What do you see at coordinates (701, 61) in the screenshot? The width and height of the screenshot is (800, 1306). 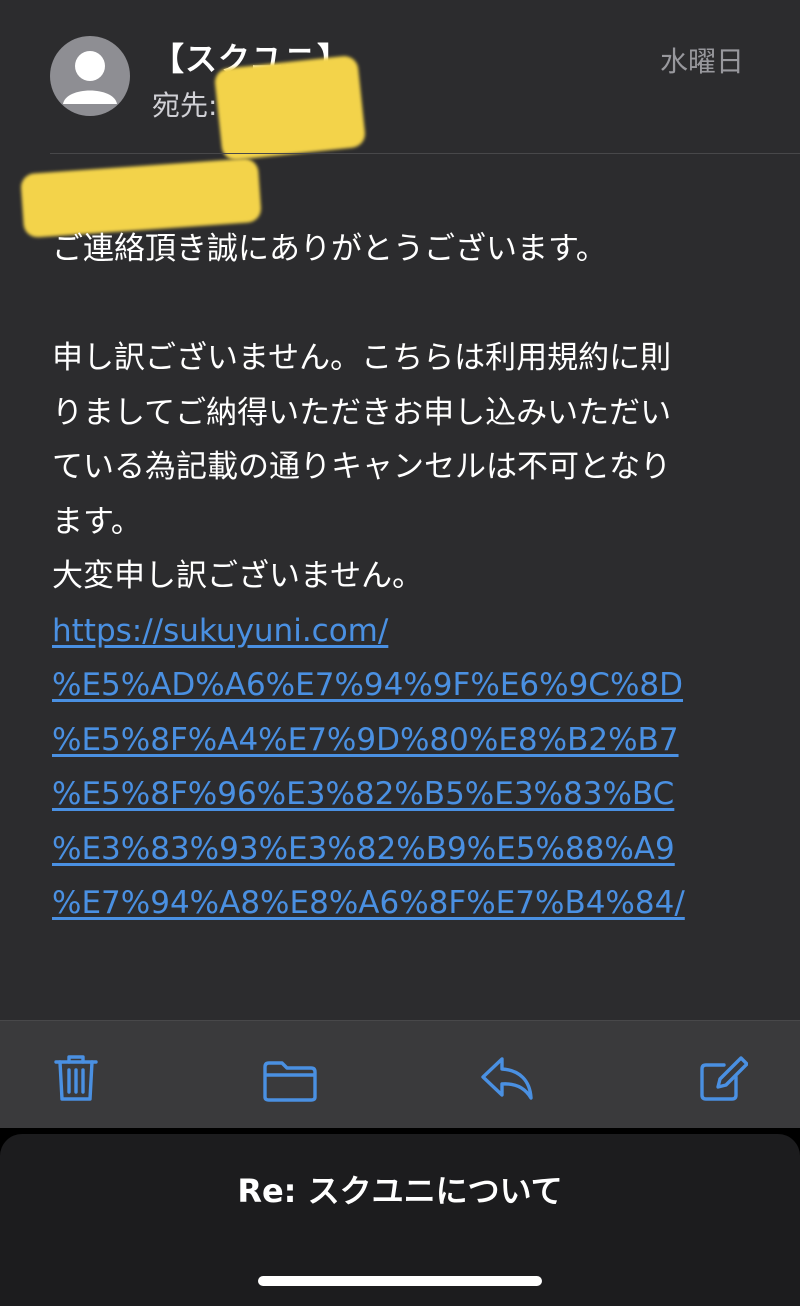 I see `message-date: 水曜日` at bounding box center [701, 61].